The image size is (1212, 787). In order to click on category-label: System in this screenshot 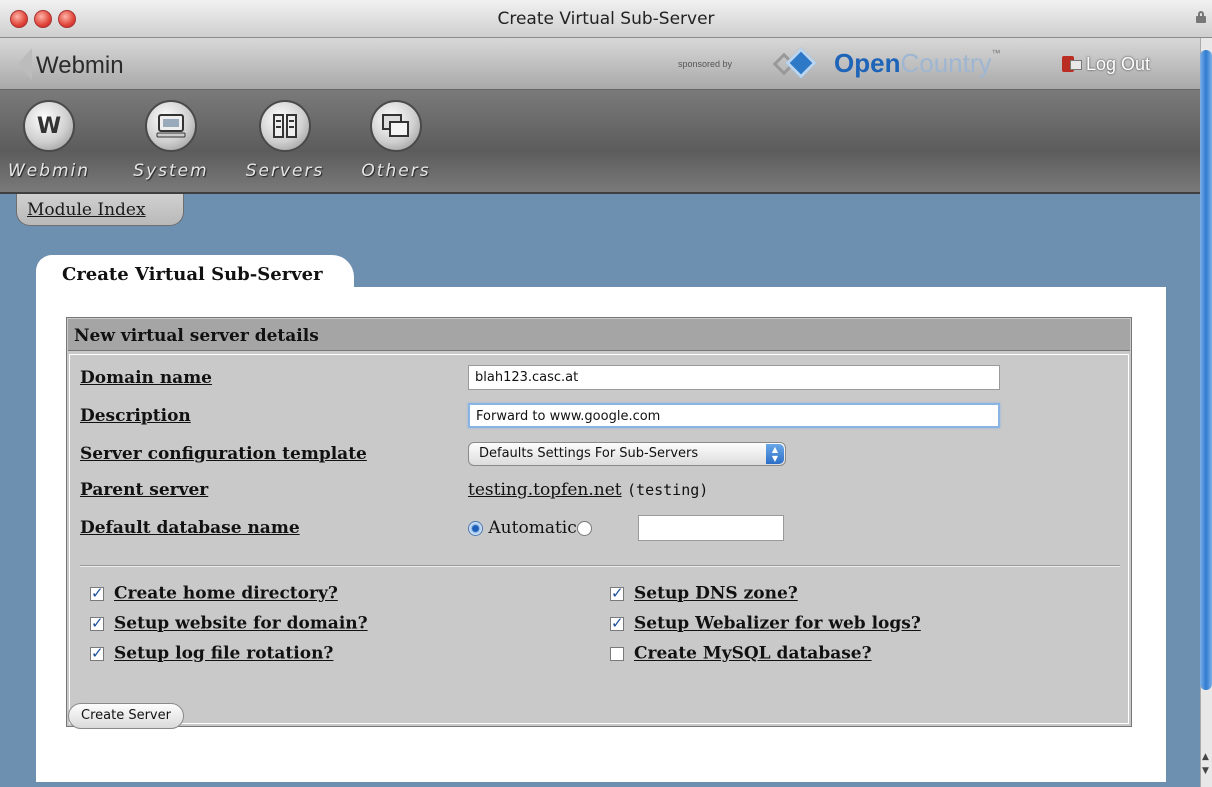, I will do `click(171, 171)`.